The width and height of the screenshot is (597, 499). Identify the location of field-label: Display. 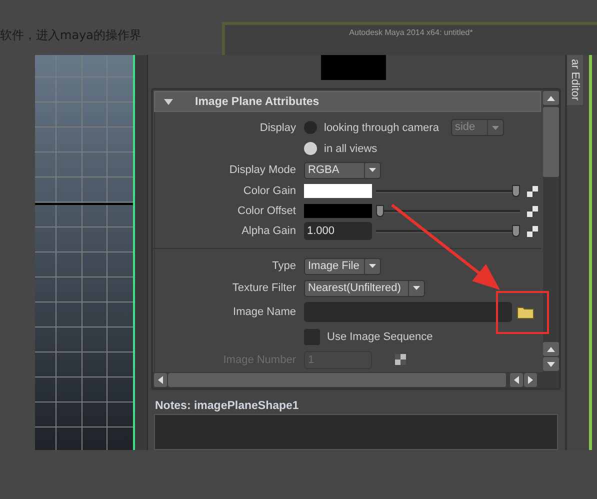
(277, 128).